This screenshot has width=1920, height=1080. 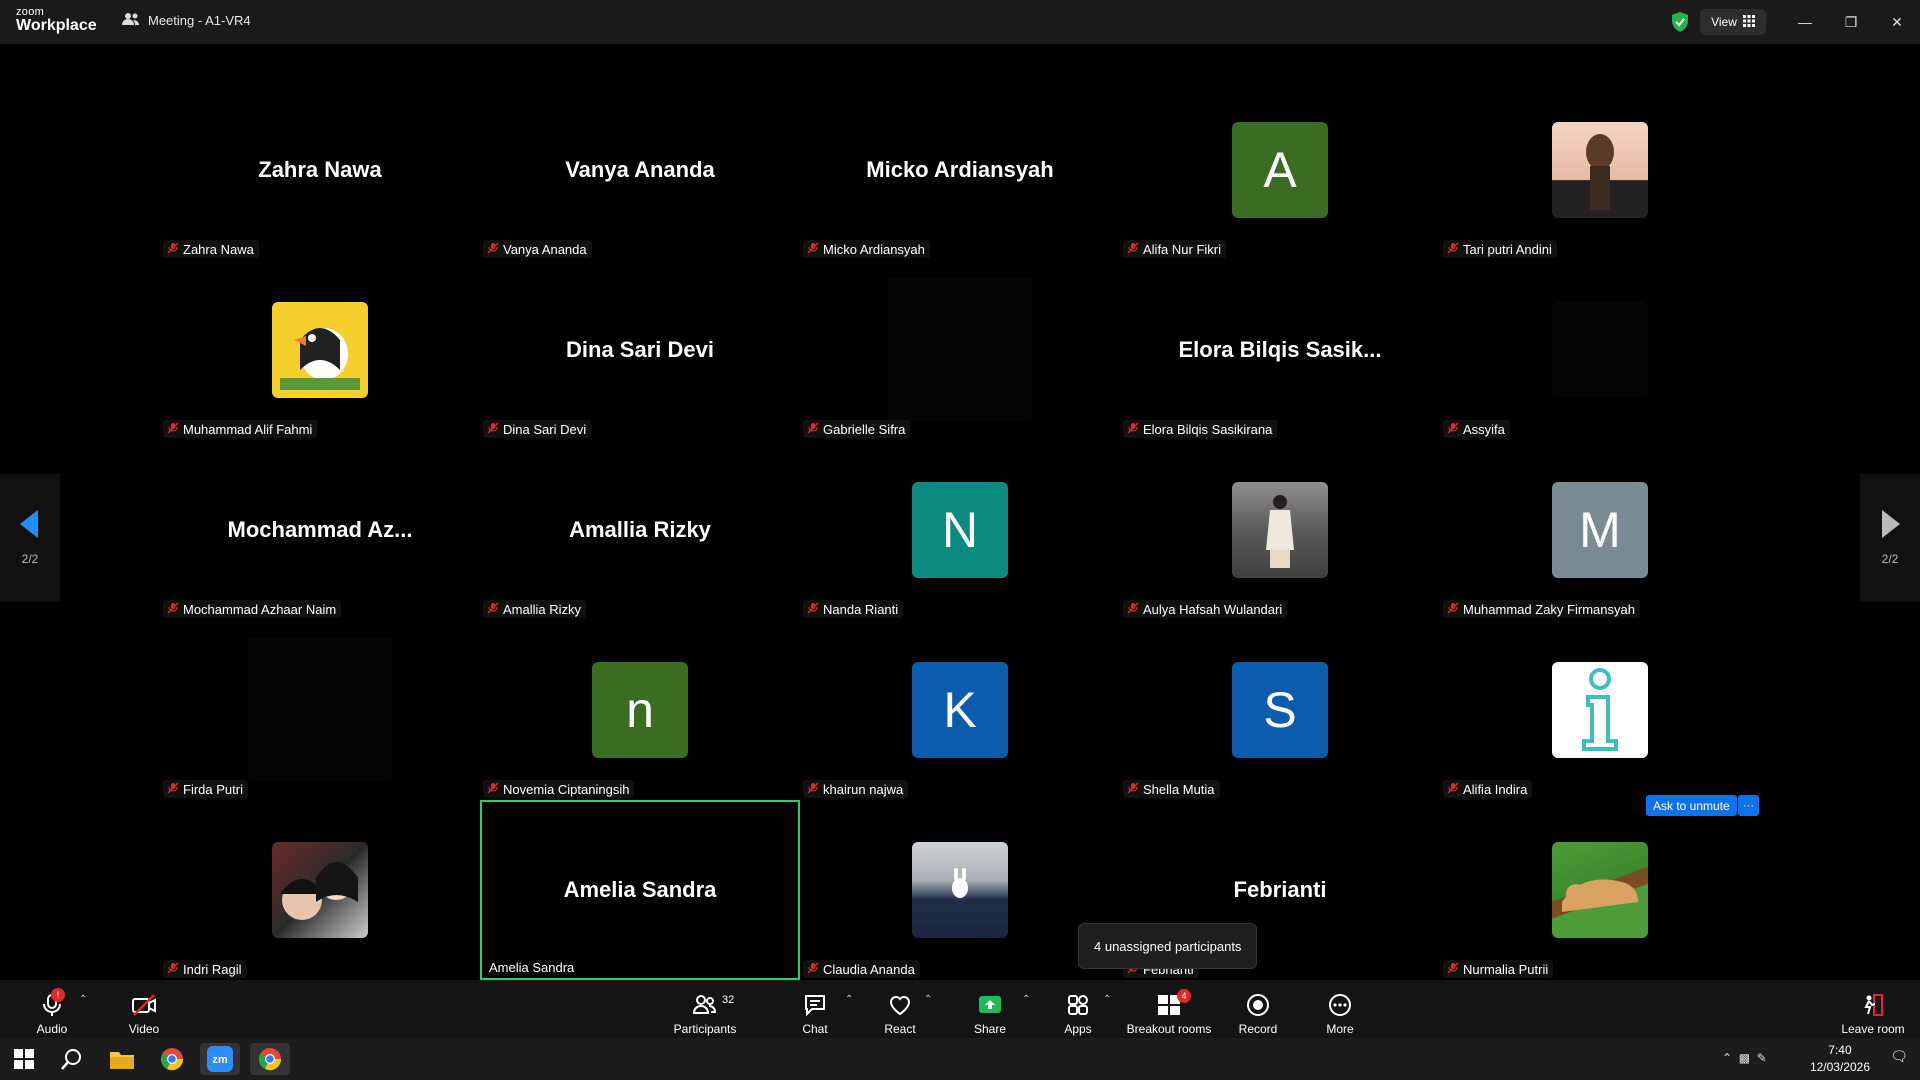 What do you see at coordinates (1600, 710) in the screenshot?
I see `participant-tile: Alifia Indira` at bounding box center [1600, 710].